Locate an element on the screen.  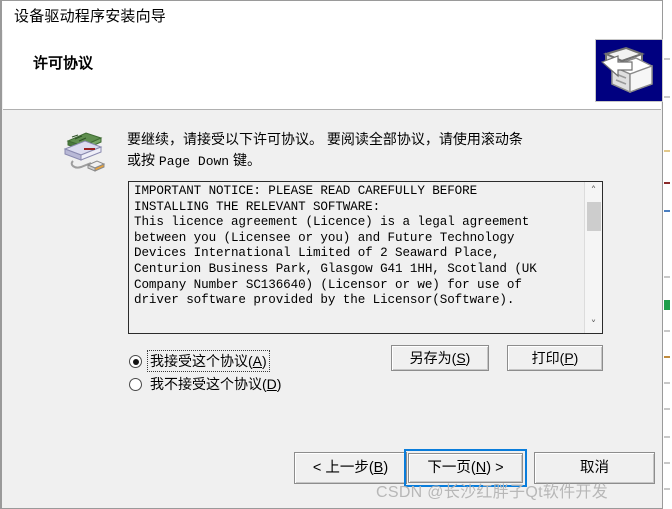
title-bar: 设备驱动程序安装向导 is located at coordinates (332, 15).